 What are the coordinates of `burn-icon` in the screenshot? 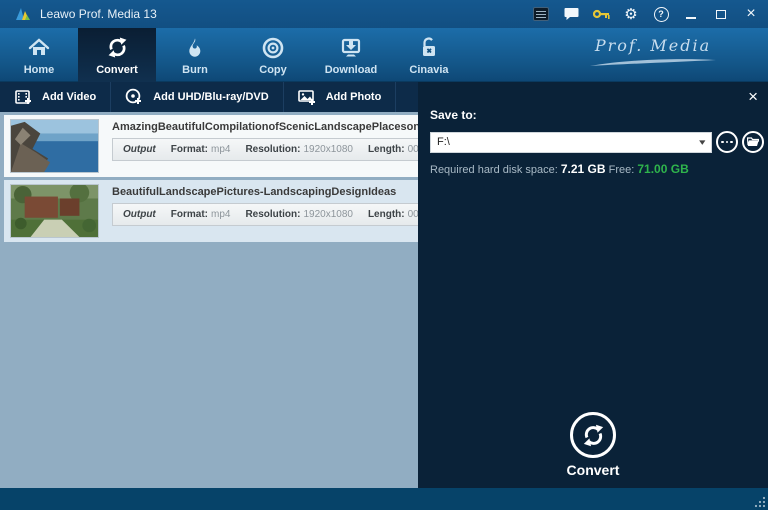 It's located at (195, 48).